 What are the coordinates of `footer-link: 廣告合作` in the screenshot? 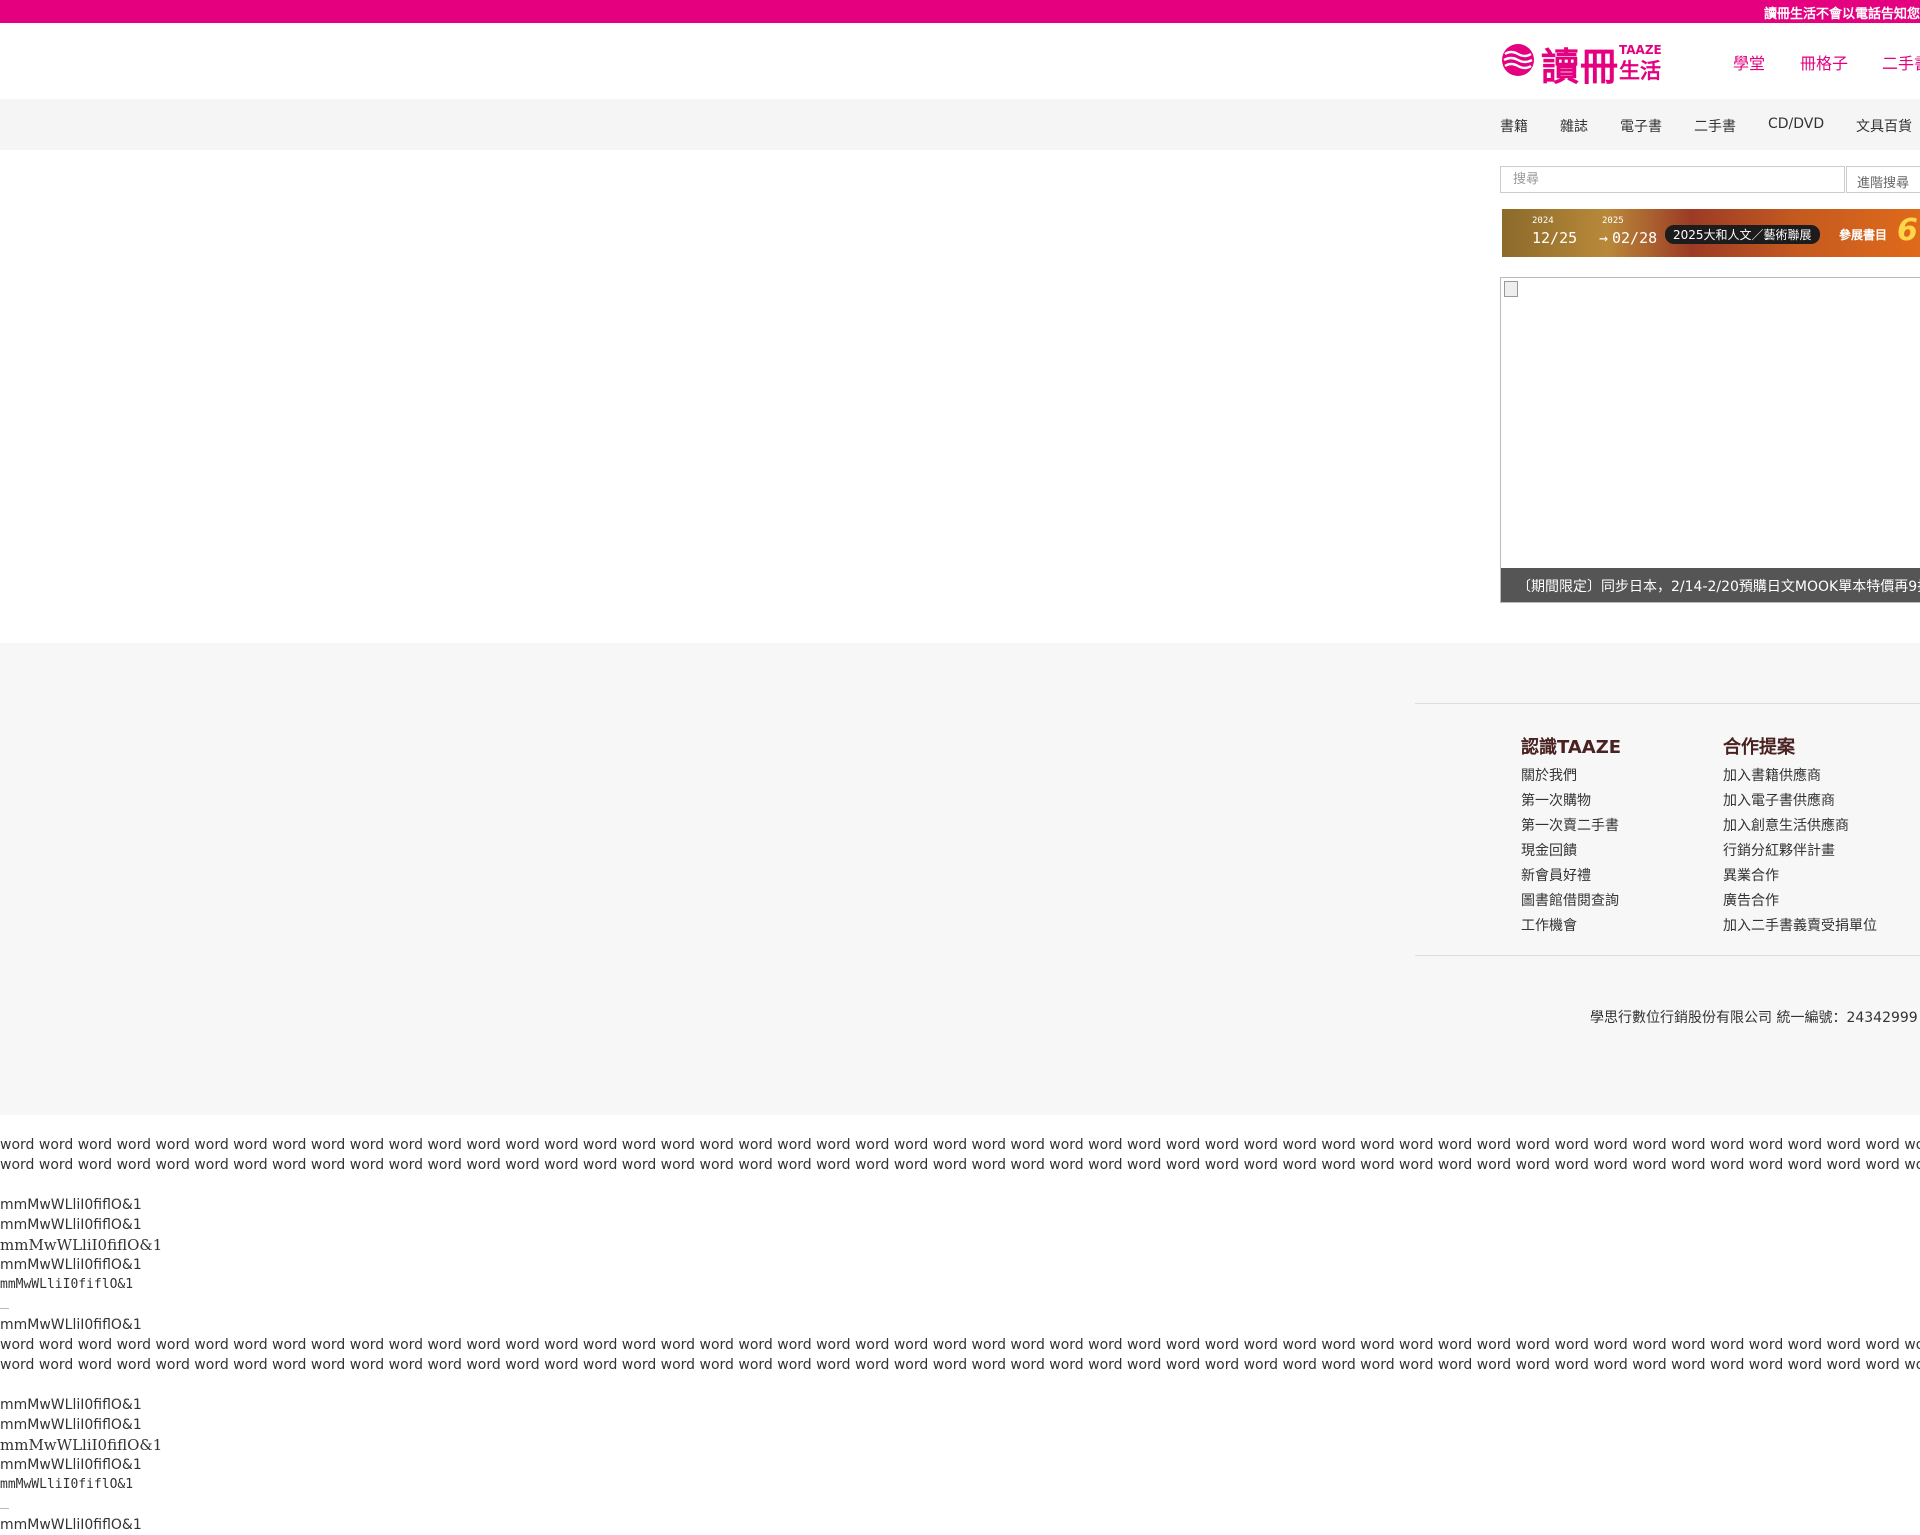 It's located at (1751, 900).